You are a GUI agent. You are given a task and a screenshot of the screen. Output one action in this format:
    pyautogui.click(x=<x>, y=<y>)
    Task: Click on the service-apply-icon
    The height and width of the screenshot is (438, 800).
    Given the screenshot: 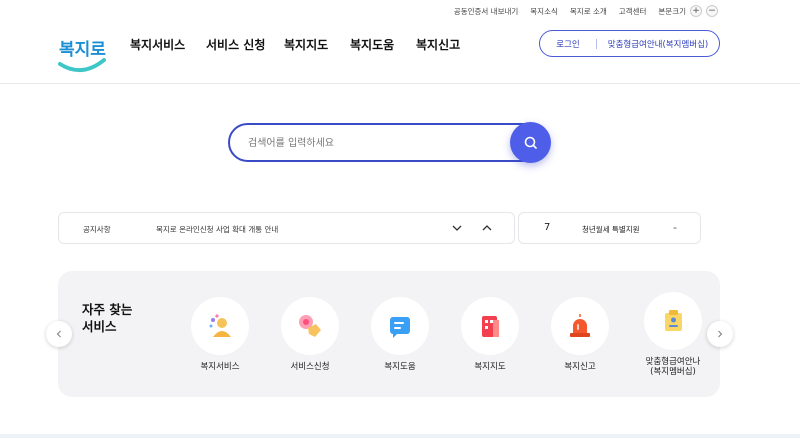 What is the action you would take?
    pyautogui.click(x=310, y=326)
    